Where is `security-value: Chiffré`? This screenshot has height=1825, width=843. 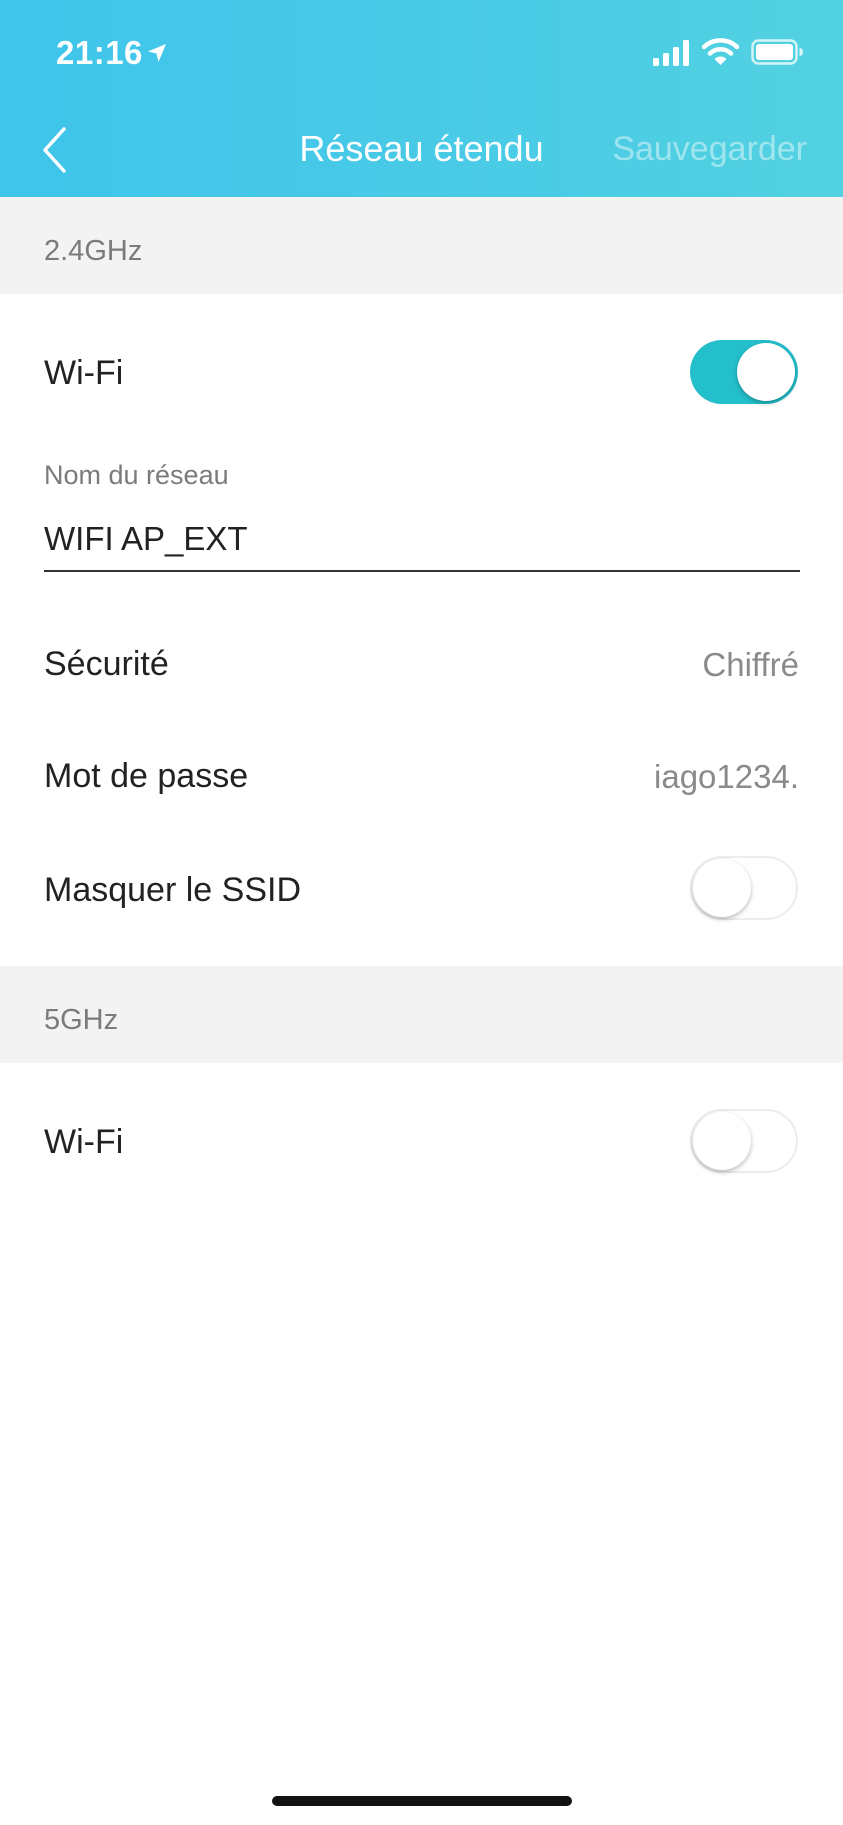
security-value: Chiffré is located at coordinates (750, 665).